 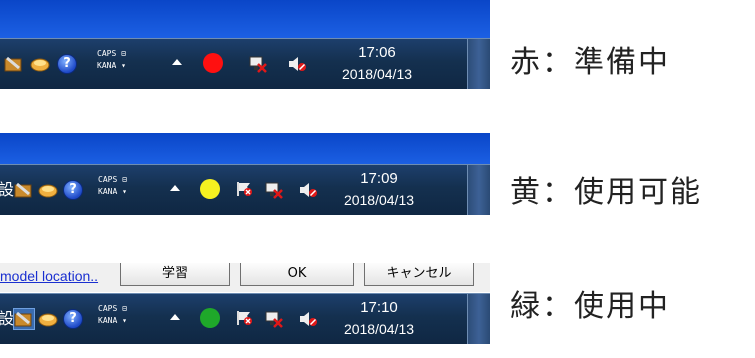 I want to click on learn-button: 学習, so click(x=175, y=274).